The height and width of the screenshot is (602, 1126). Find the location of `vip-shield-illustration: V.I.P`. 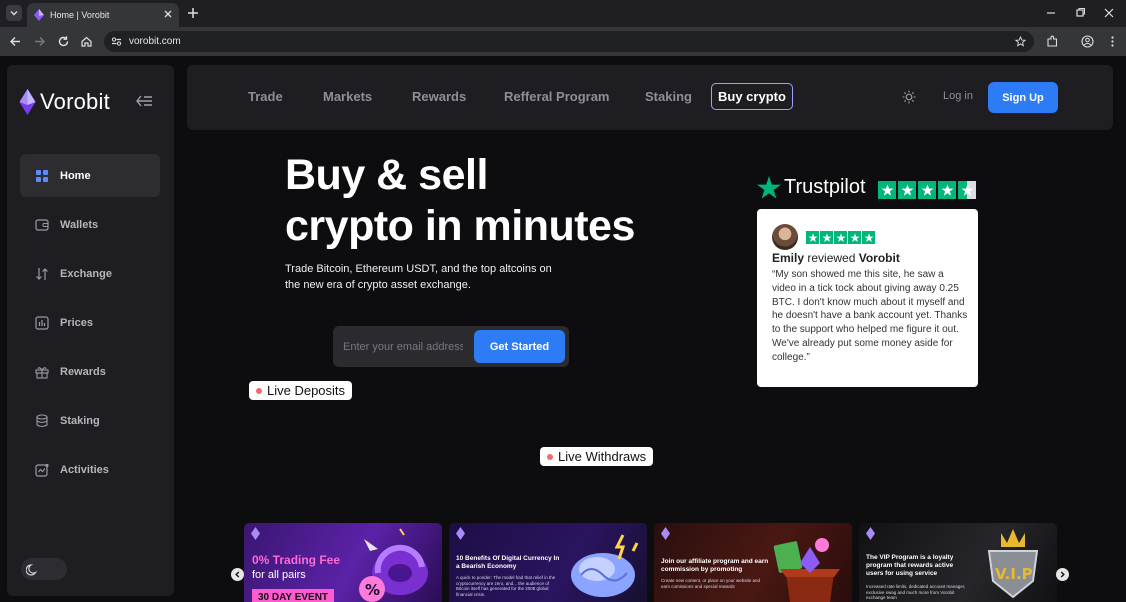

vip-shield-illustration: V.I.P is located at coordinates (1013, 564).